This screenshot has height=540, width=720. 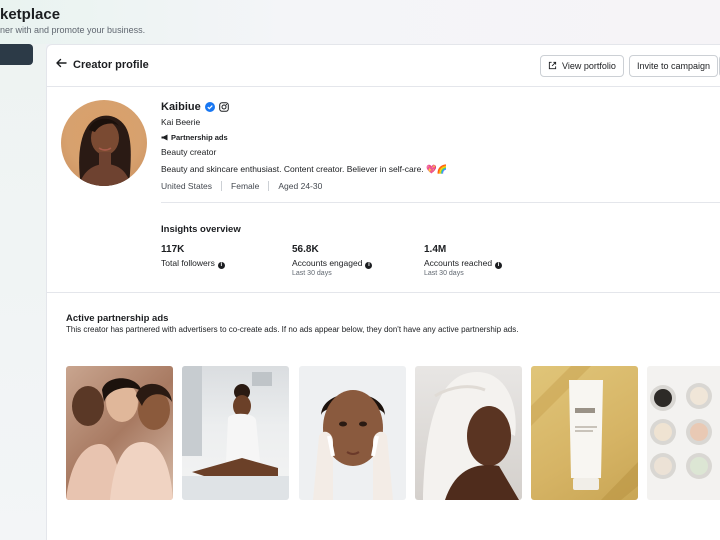 What do you see at coordinates (352, 433) in the screenshot?
I see `ad-thumbnail-face-cream` at bounding box center [352, 433].